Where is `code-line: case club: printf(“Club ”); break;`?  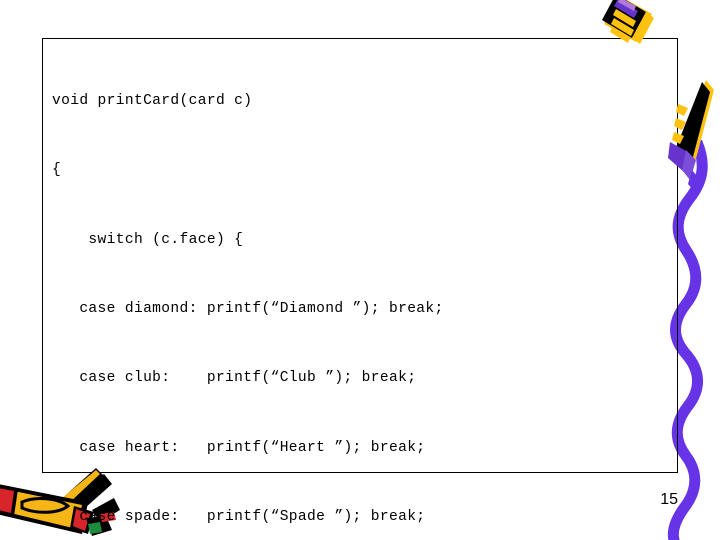 code-line: case club: printf(“Club ”); break; is located at coordinates (234, 378).